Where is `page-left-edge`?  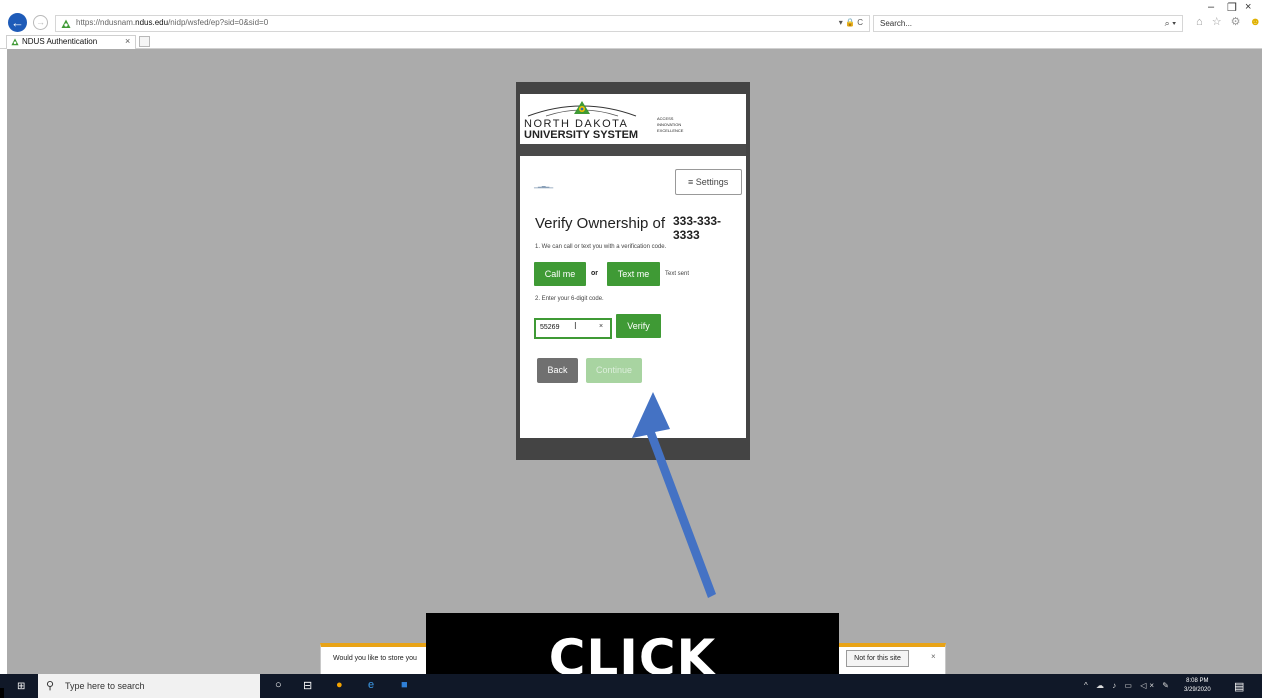 page-left-edge is located at coordinates (3, 361).